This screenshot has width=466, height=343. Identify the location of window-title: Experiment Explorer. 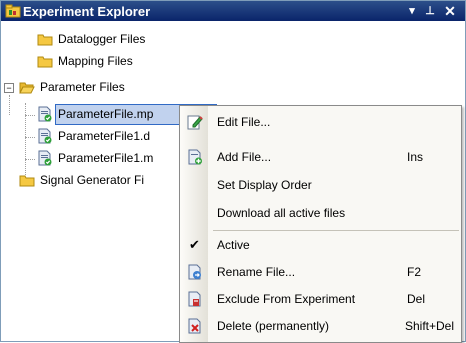
(87, 11).